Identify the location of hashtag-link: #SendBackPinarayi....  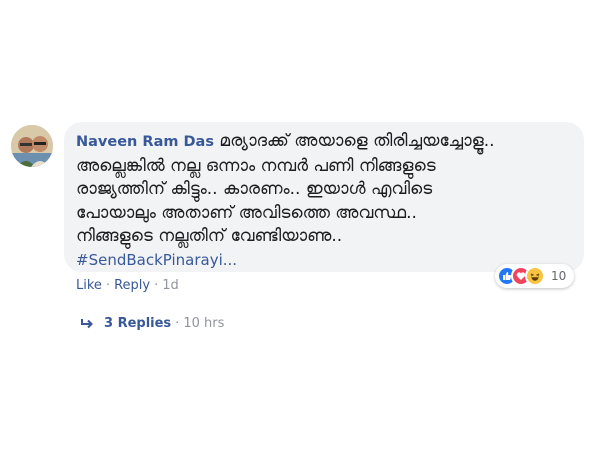
(156, 260).